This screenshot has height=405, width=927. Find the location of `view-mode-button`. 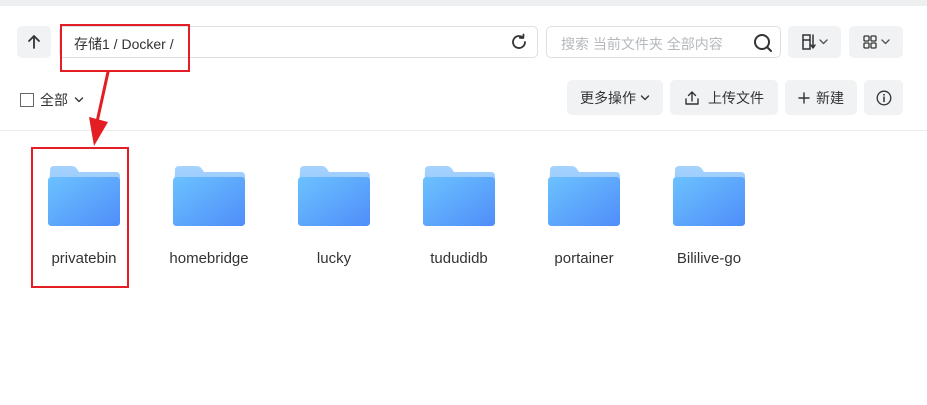

view-mode-button is located at coordinates (876, 42).